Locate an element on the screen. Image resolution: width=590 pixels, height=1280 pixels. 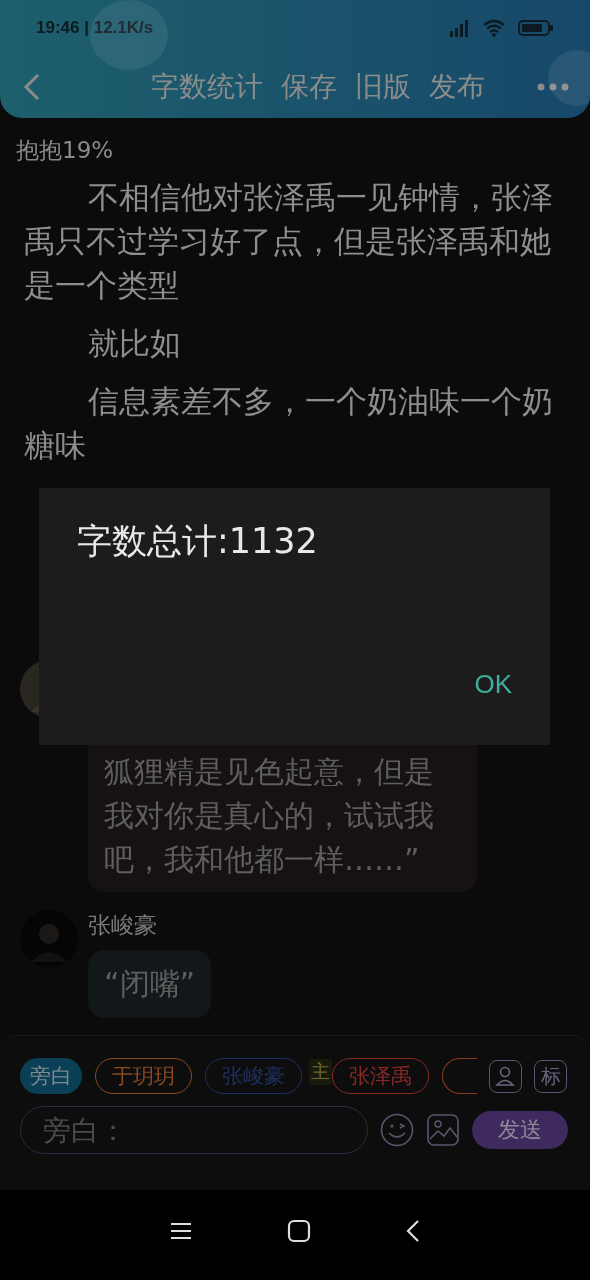
header-action: 保存 is located at coordinates (309, 86).